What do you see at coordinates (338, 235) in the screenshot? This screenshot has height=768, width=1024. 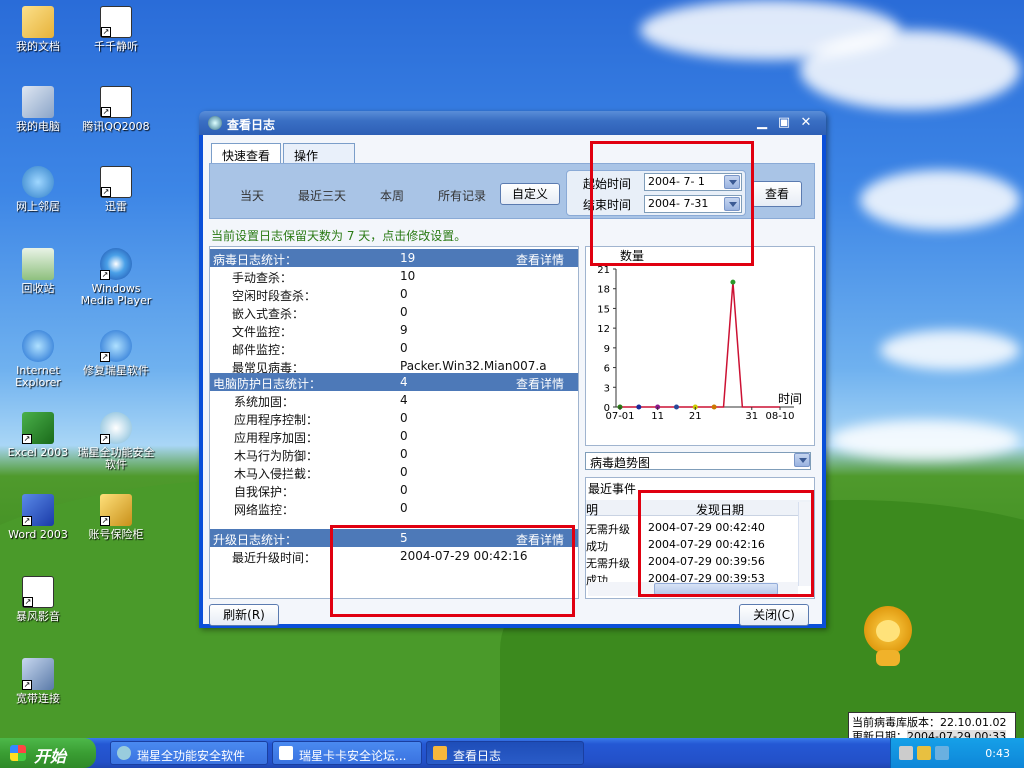 I see `retention-notice-link: 当前设置日志保留天数为 7 天，点击修改设置。` at bounding box center [338, 235].